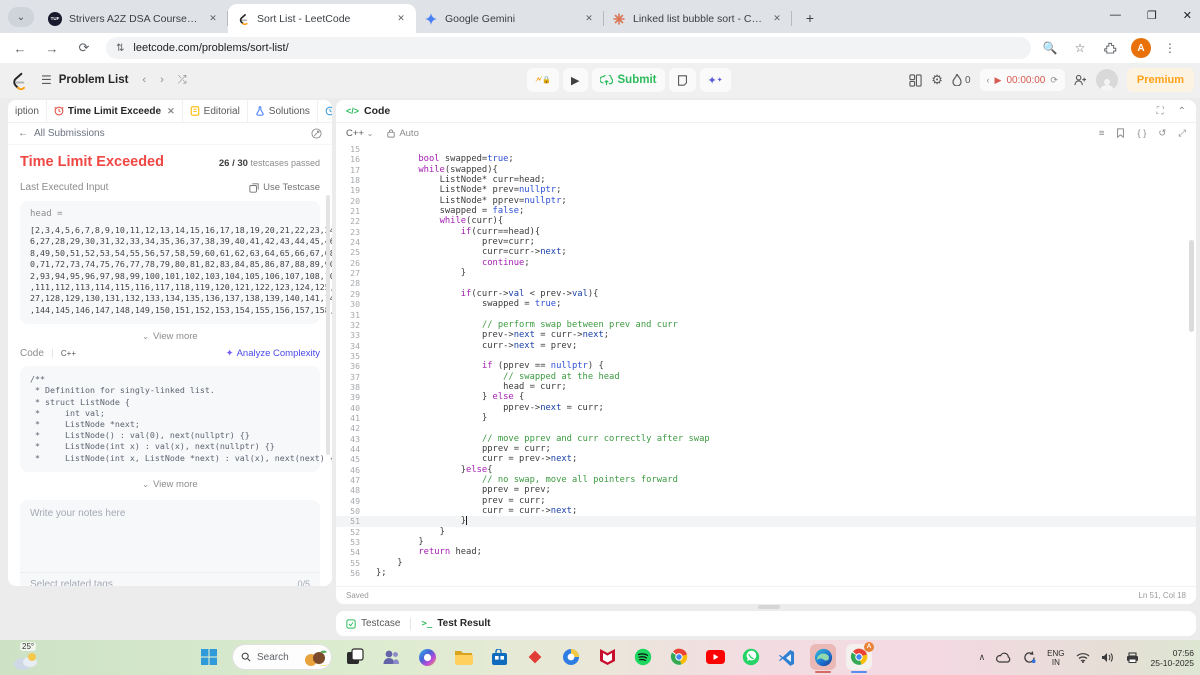 This screenshot has height=675, width=1200. Describe the element at coordinates (21, 17) in the screenshot. I see `tab-search-chevron-icon: ⌄` at that location.